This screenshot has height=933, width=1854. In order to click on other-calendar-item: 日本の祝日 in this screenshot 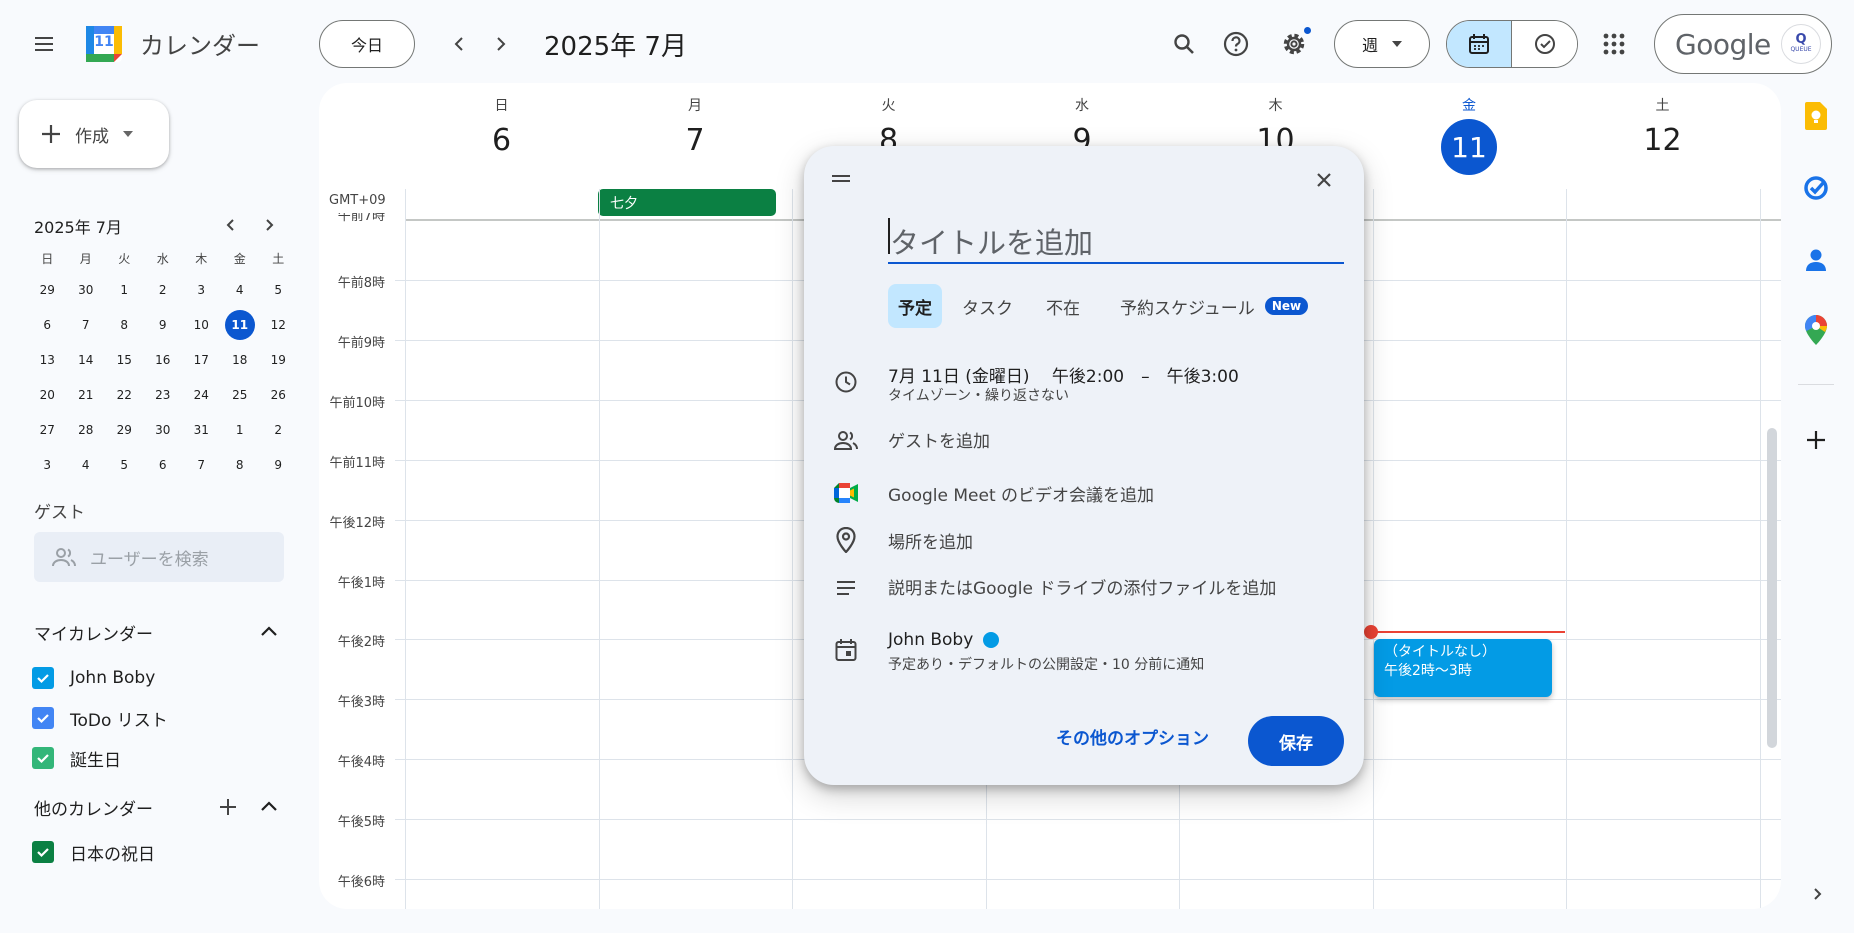, I will do `click(157, 852)`.